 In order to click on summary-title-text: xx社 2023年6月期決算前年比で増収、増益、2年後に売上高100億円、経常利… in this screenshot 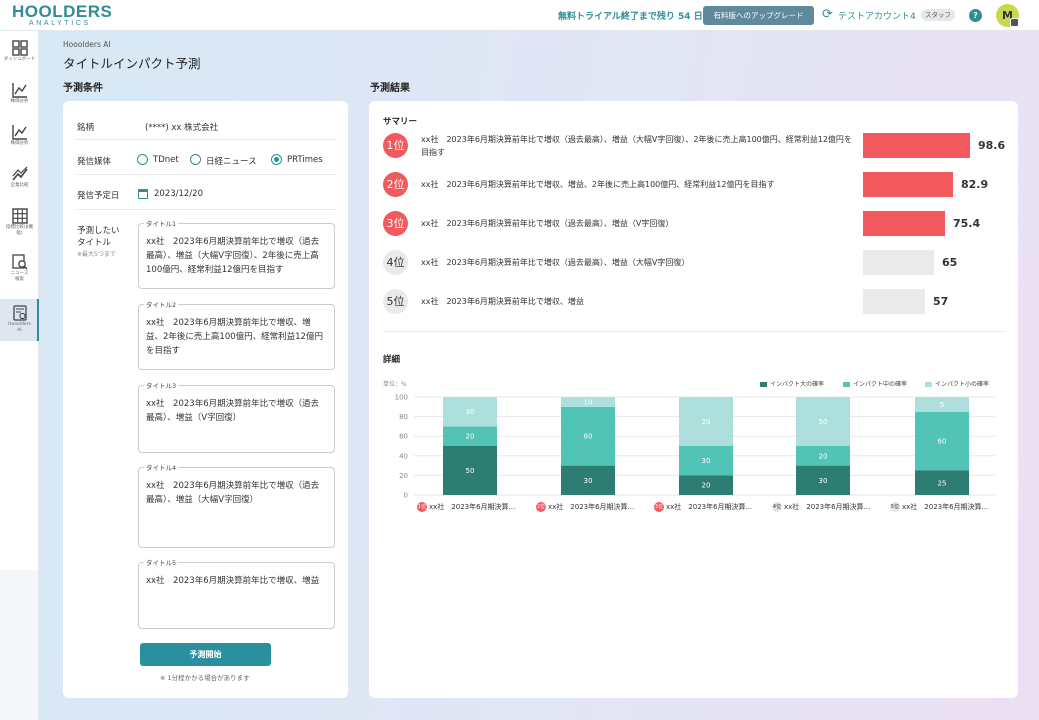, I will do `click(598, 184)`.